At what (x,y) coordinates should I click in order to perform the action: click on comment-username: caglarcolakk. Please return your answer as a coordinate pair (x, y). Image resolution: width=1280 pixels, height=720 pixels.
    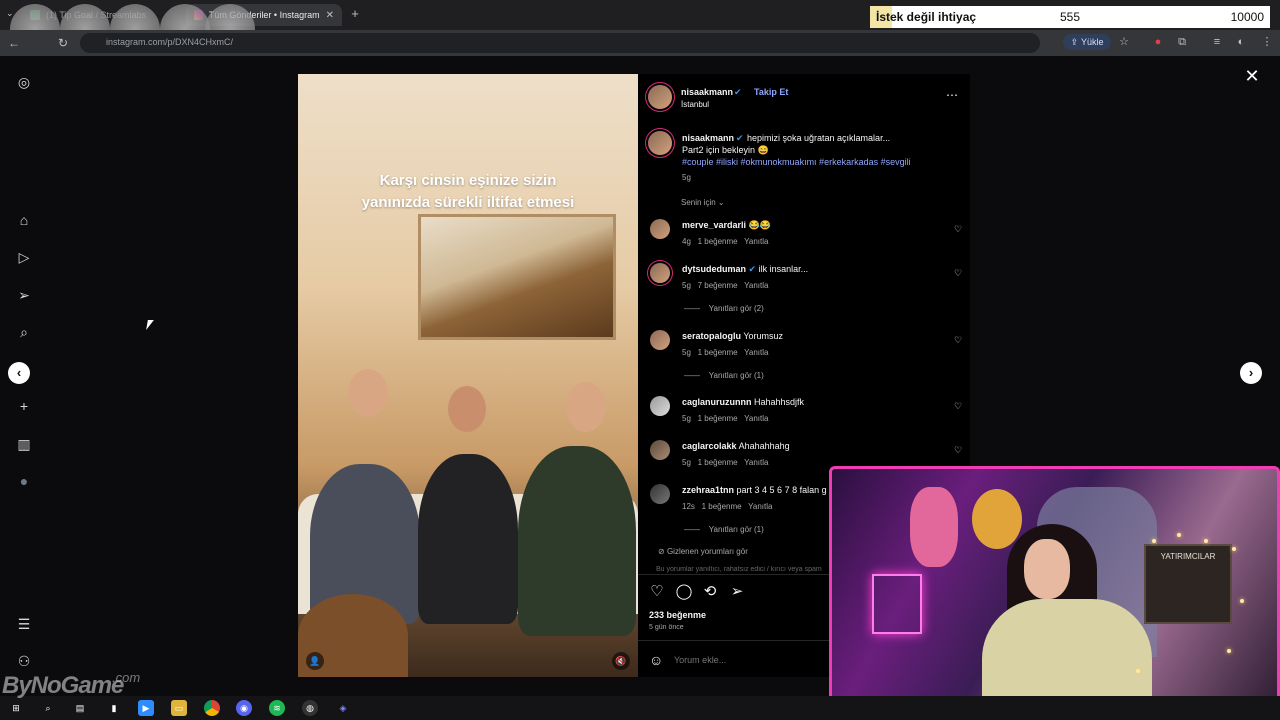
    Looking at the image, I should click on (709, 446).